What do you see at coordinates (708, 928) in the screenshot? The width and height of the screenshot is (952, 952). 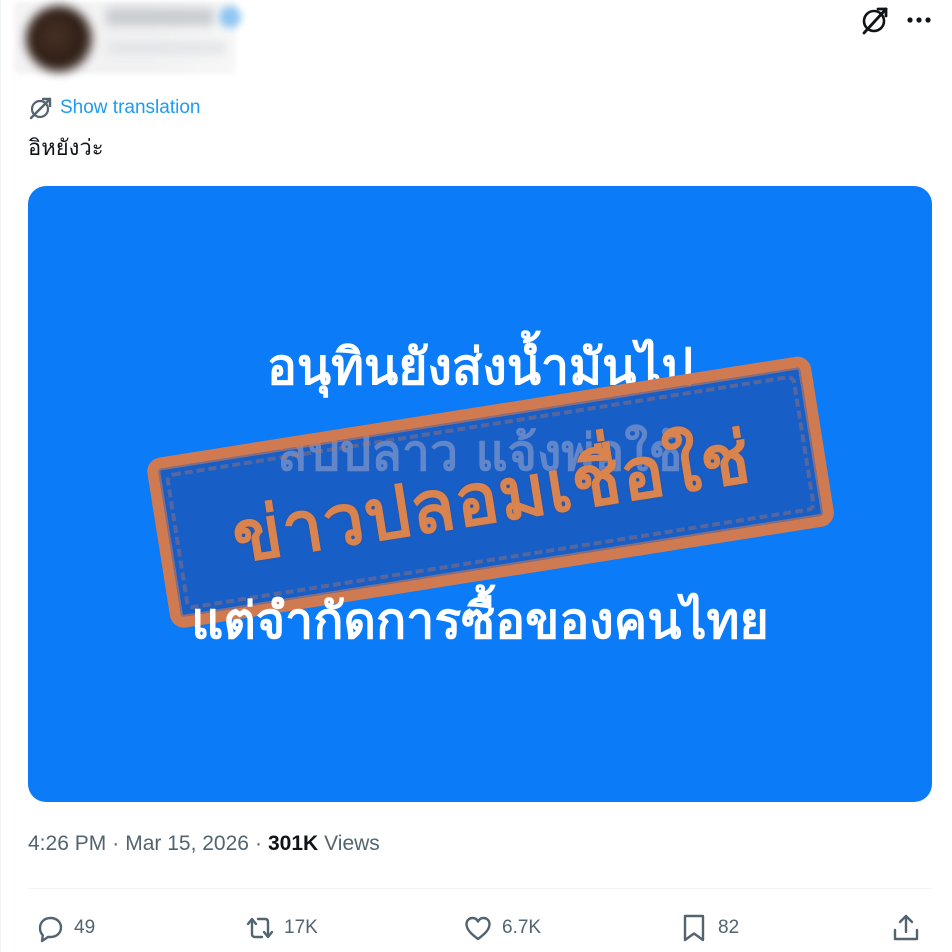 I see `bookmark-button: 82` at bounding box center [708, 928].